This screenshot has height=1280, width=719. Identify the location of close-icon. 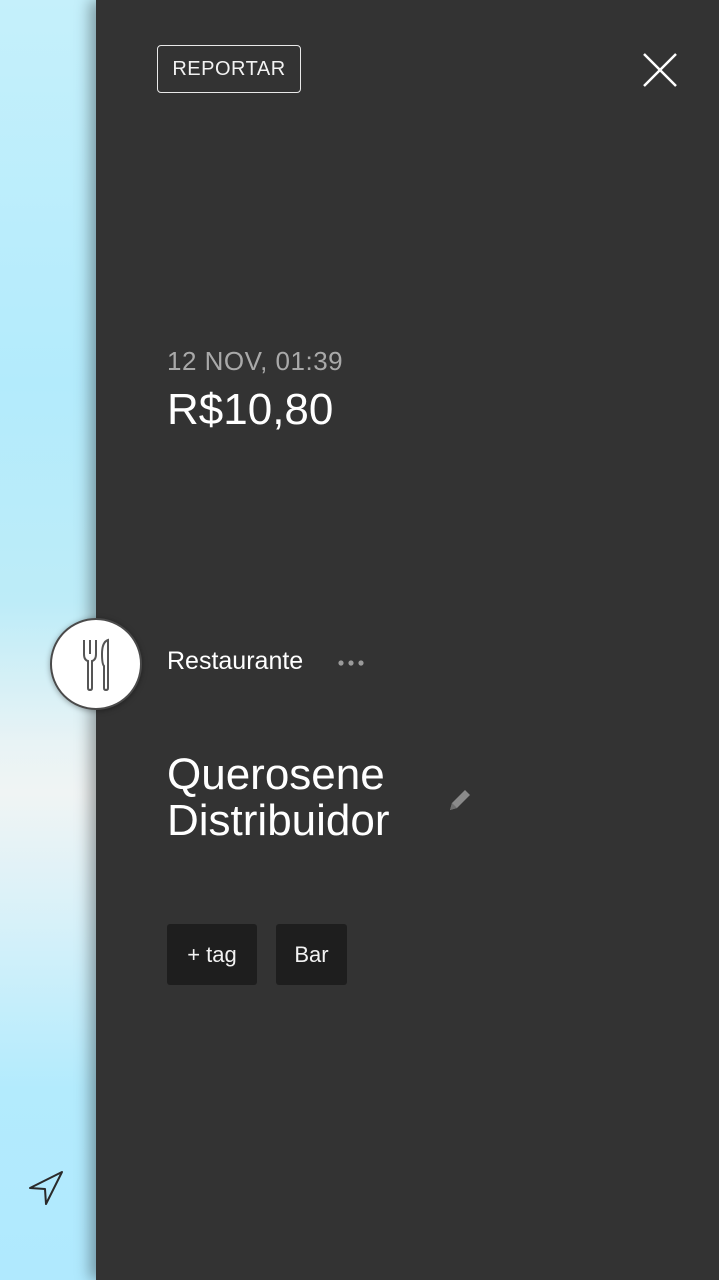
(660, 70).